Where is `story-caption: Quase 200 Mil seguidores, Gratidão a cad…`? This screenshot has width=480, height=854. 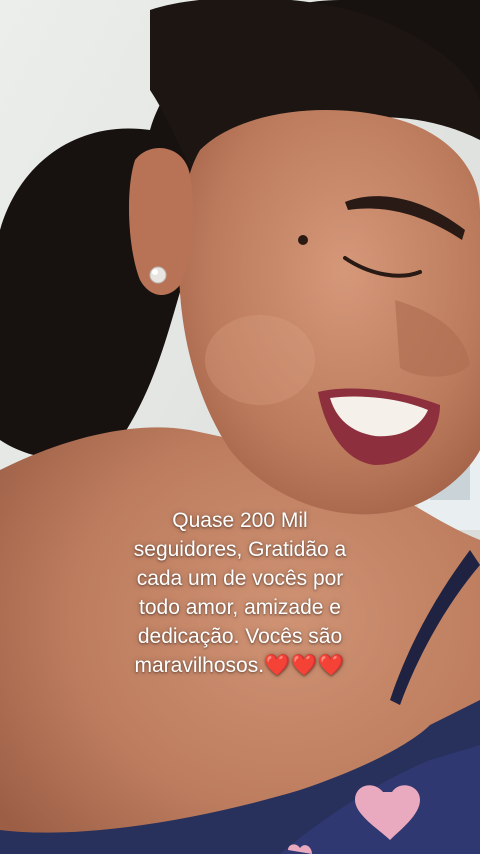
story-caption: Quase 200 Mil seguidores, Gratidão a cad… is located at coordinates (240, 593).